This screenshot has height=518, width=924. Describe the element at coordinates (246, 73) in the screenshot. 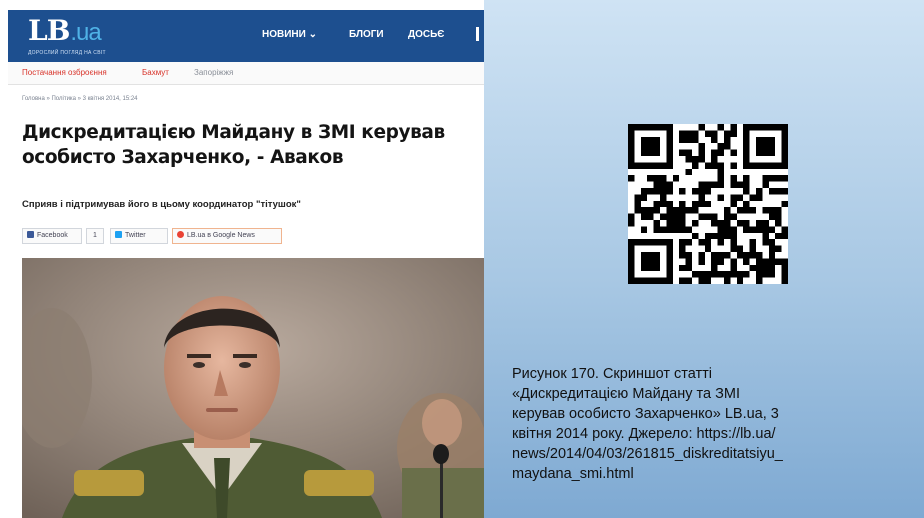

I see `trending-bar: Постачання озброєння Бахмут Запоріжжя` at that location.